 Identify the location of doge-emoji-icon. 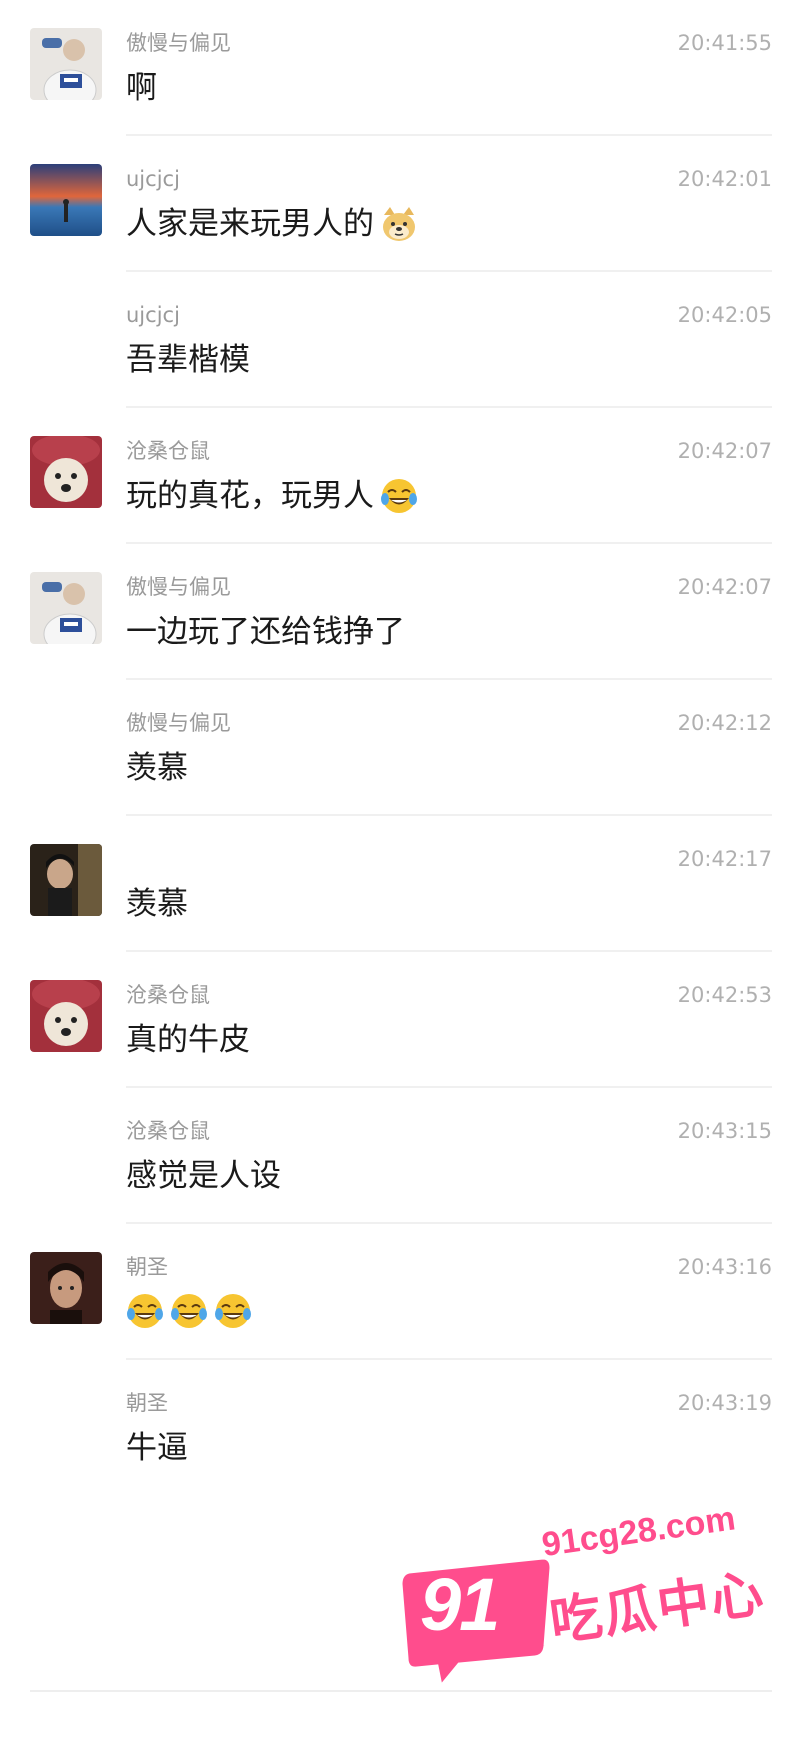
(399, 224).